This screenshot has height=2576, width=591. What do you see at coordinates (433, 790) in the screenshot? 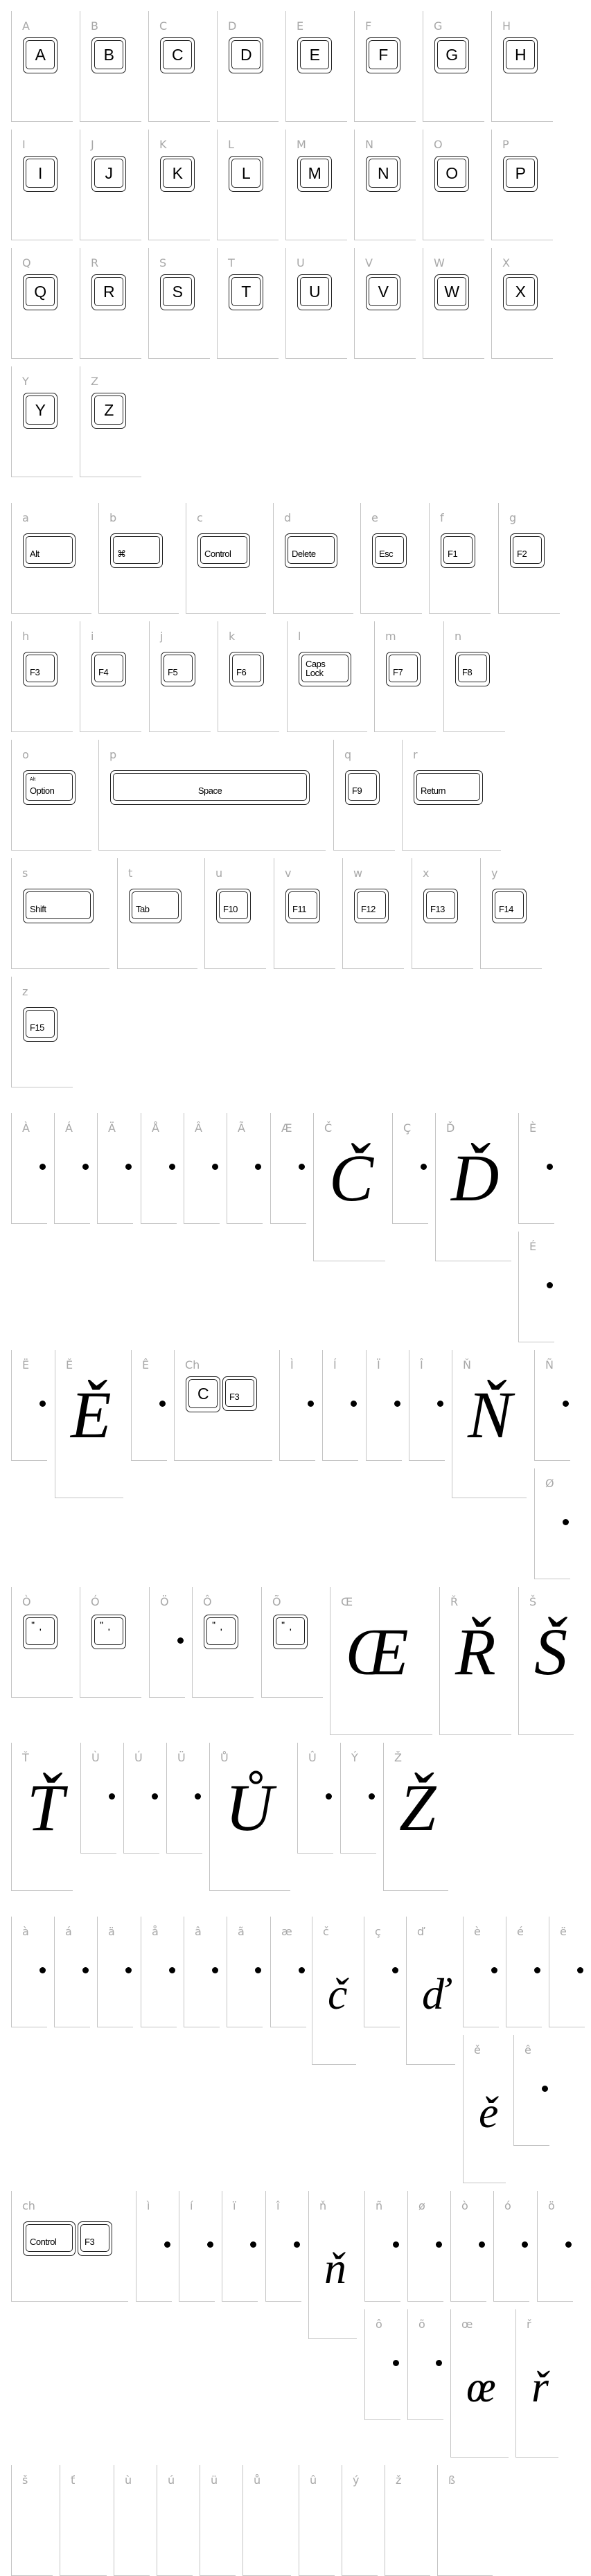
I see `key-label: Return` at bounding box center [433, 790].